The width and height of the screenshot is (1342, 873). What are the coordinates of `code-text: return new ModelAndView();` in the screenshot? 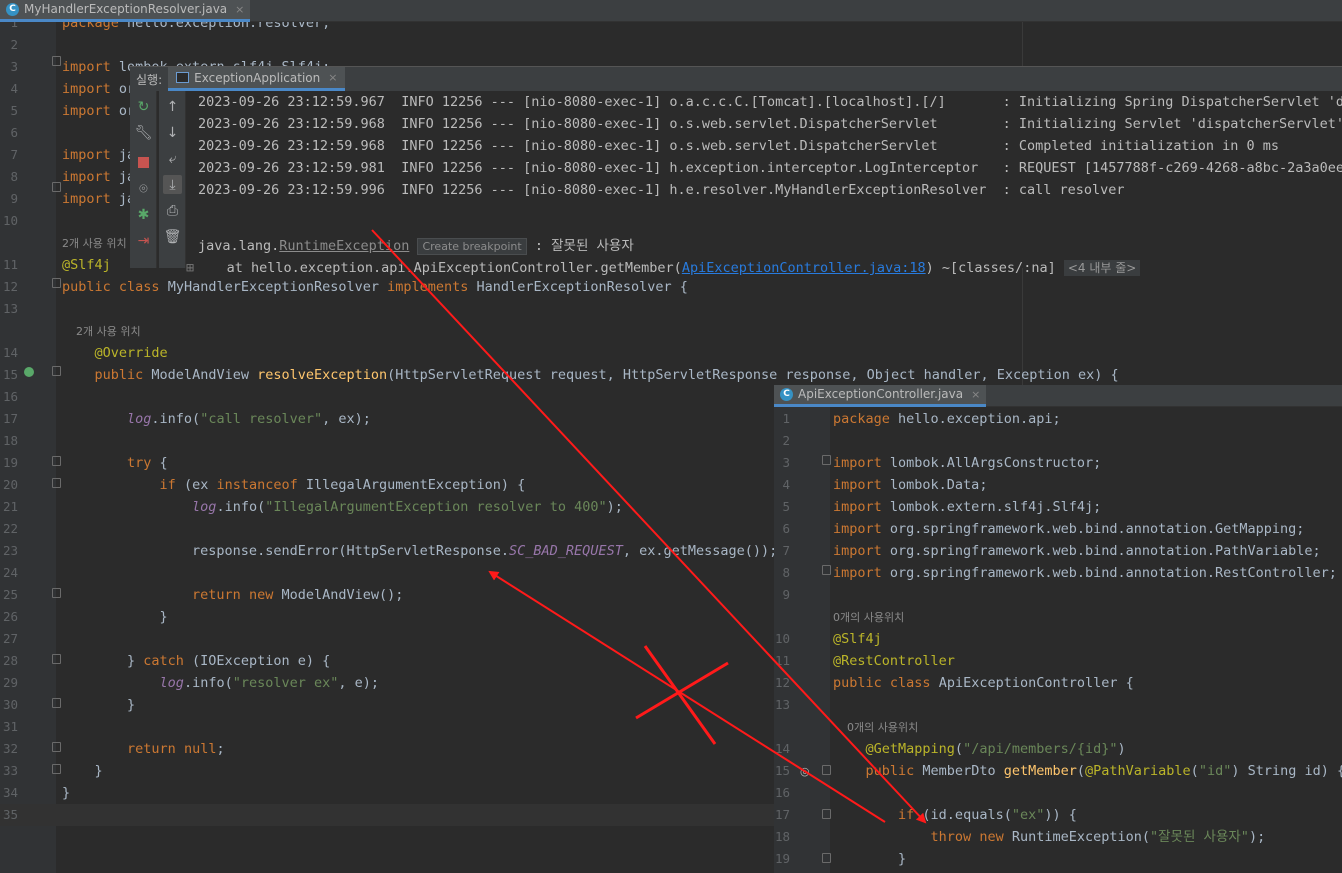 It's located at (298, 595).